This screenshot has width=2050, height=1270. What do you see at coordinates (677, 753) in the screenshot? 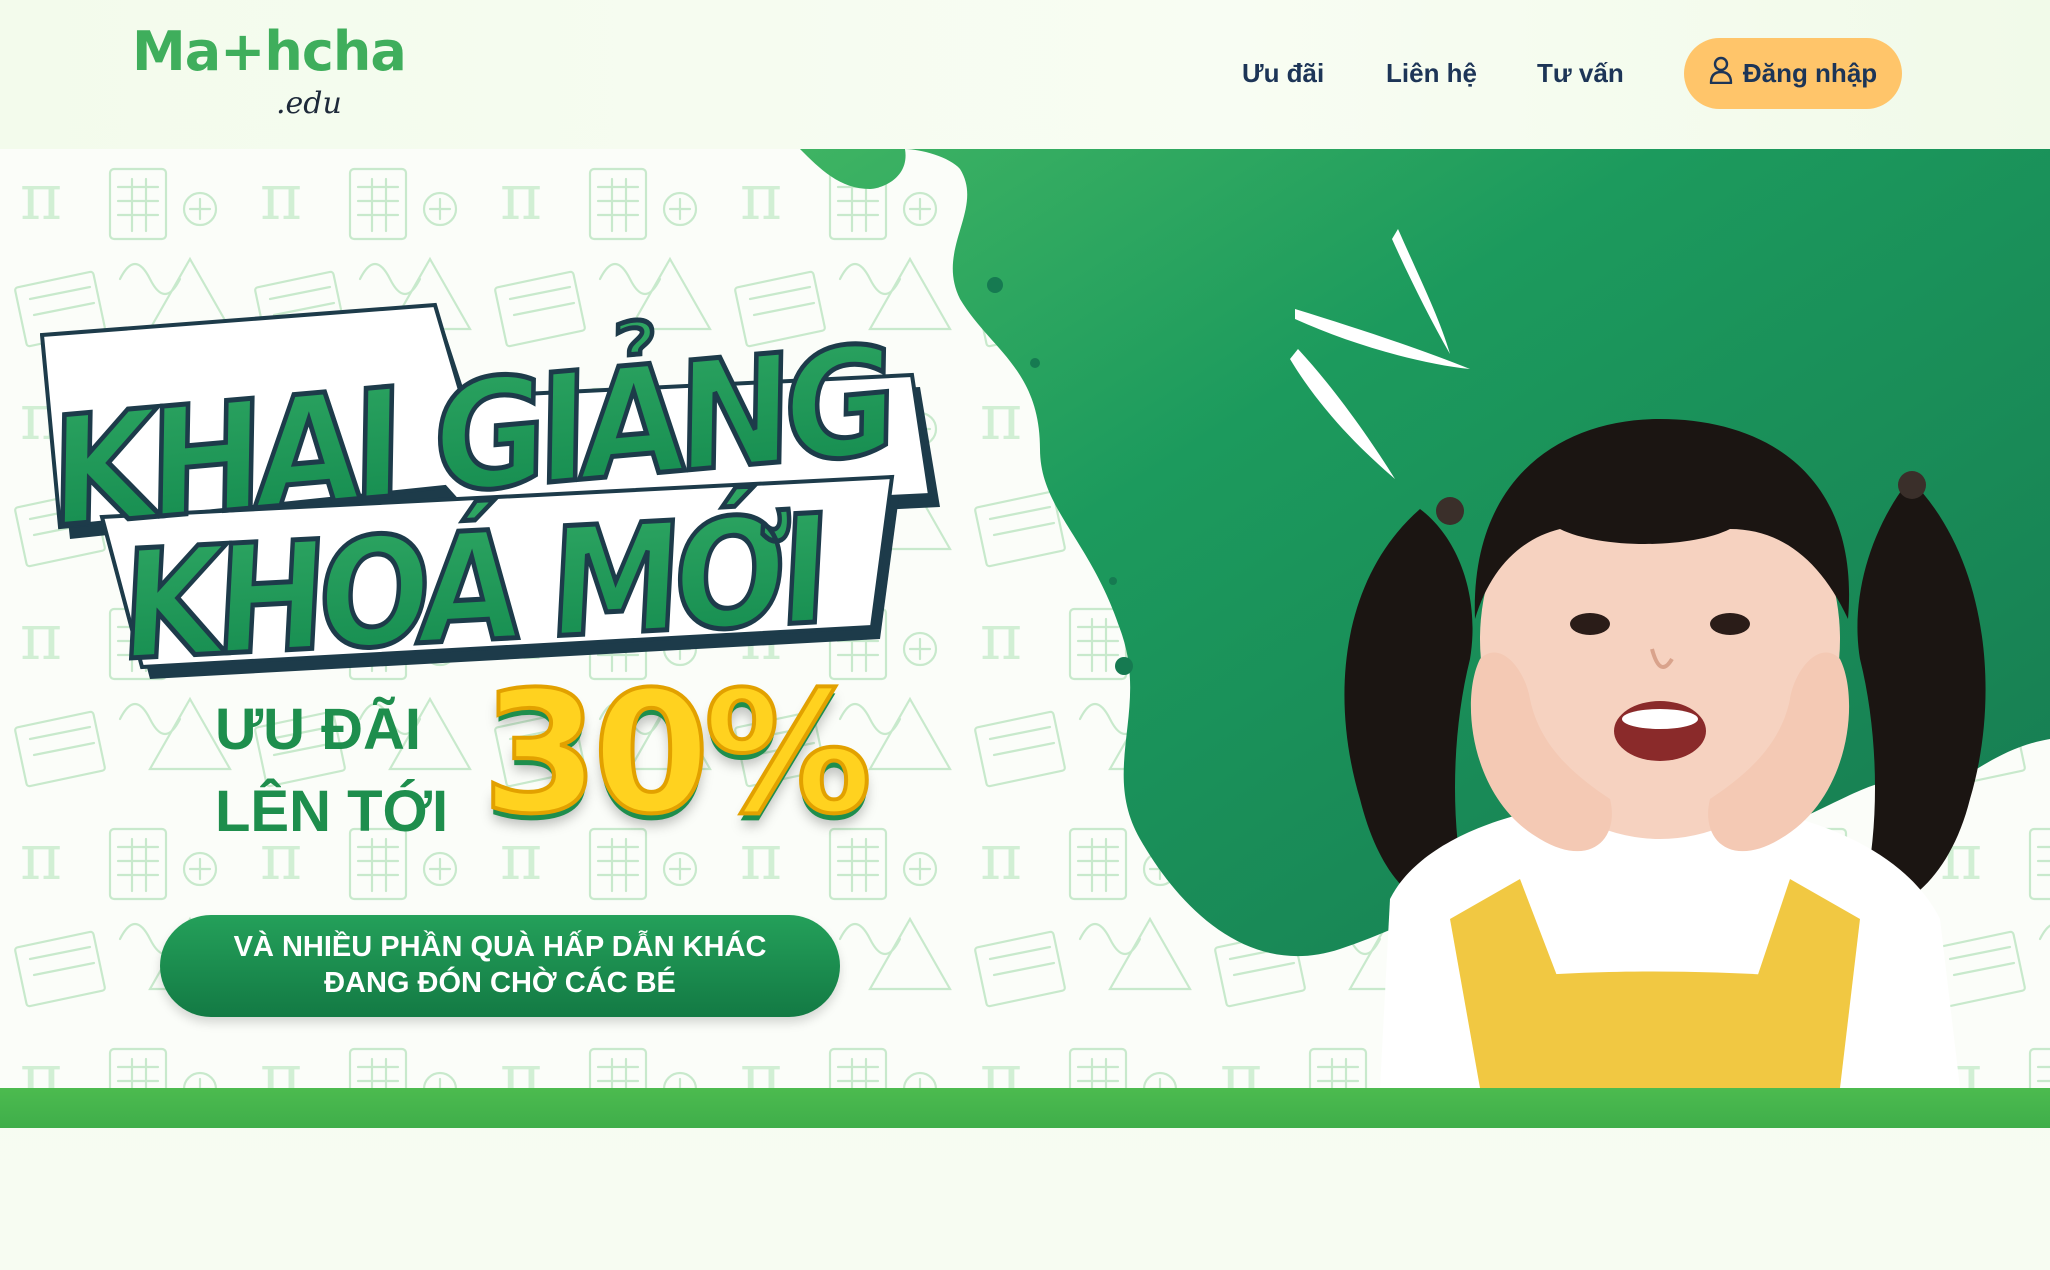
I see `discount-value: 30%` at bounding box center [677, 753].